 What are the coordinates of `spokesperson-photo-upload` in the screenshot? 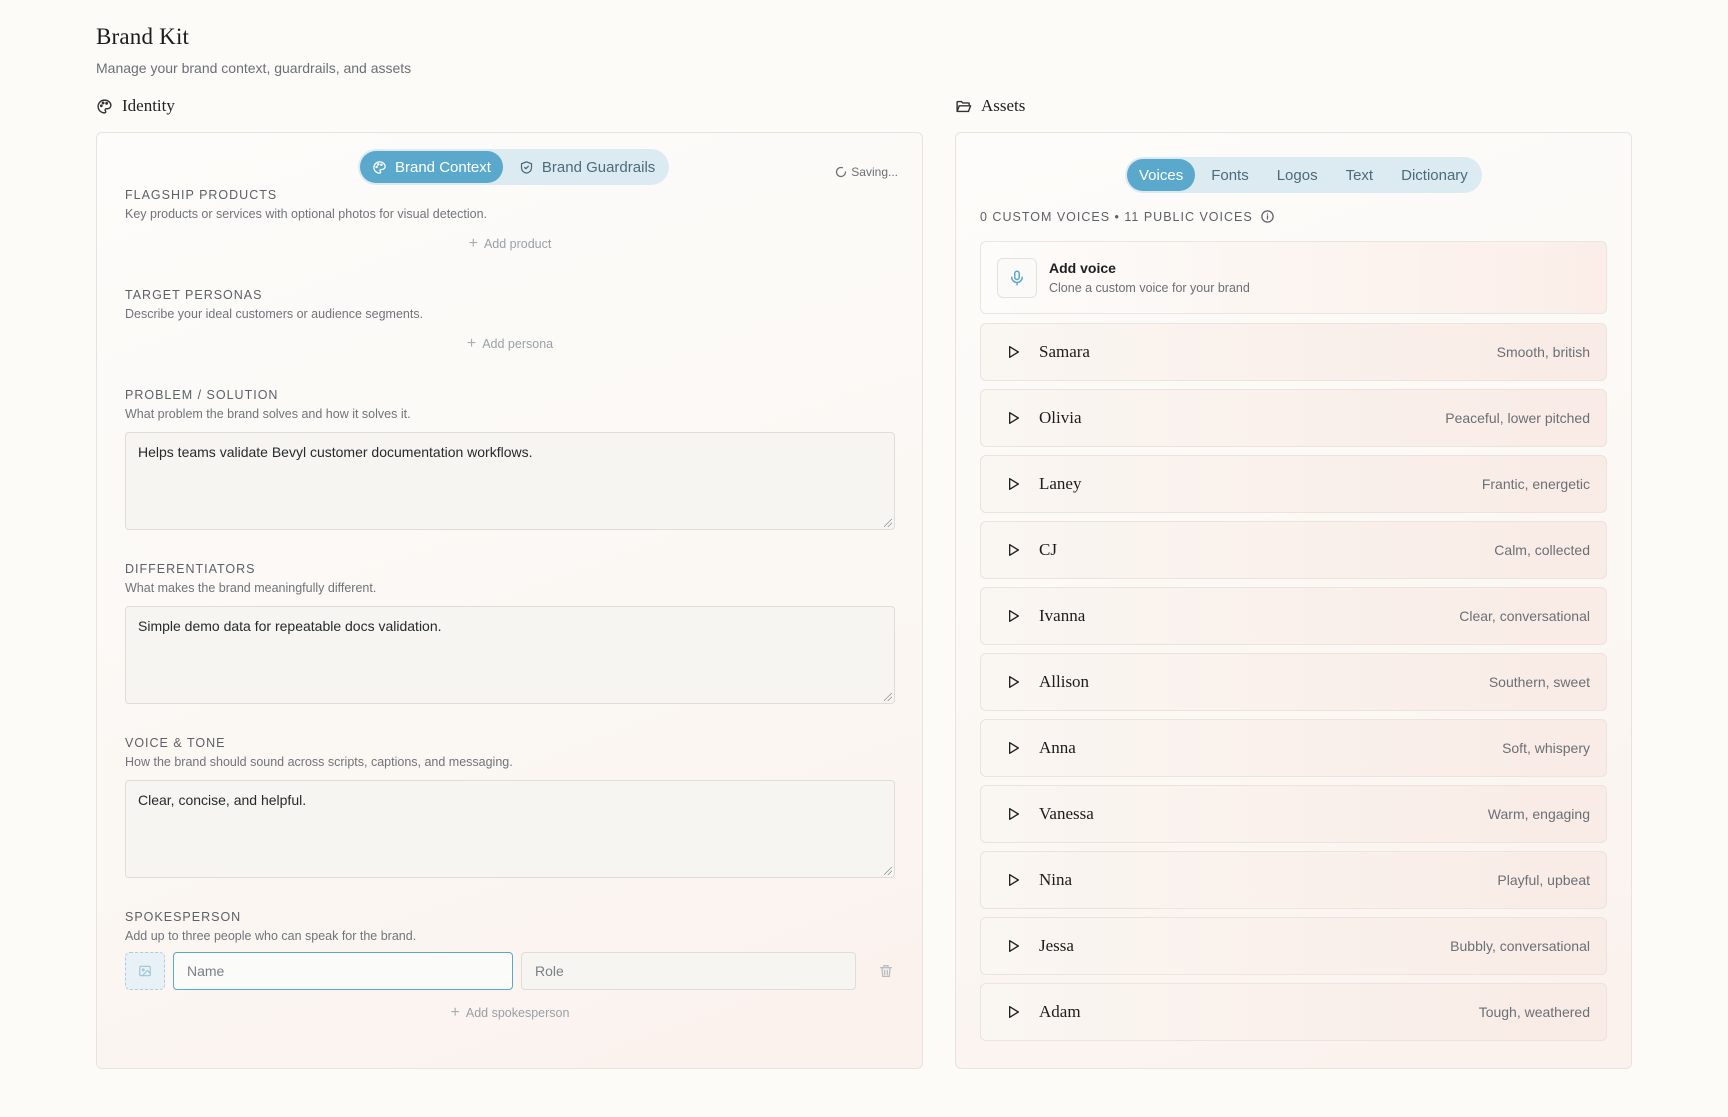 It's located at (145, 971).